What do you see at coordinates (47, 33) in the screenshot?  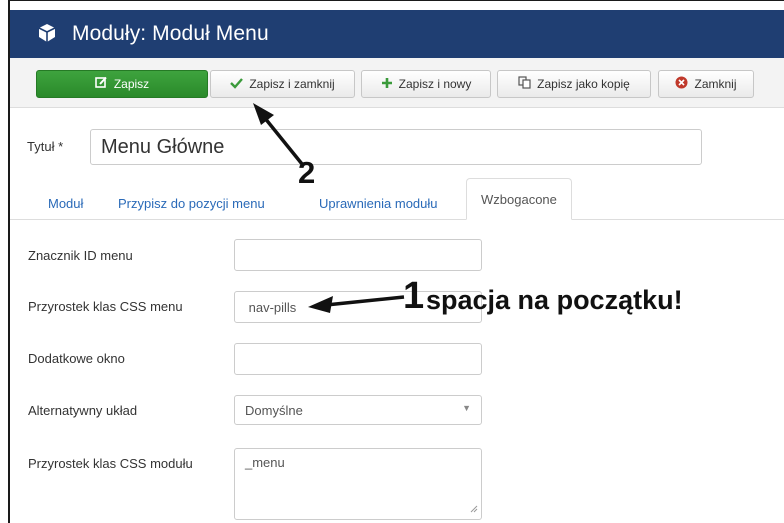 I see `cube-icon` at bounding box center [47, 33].